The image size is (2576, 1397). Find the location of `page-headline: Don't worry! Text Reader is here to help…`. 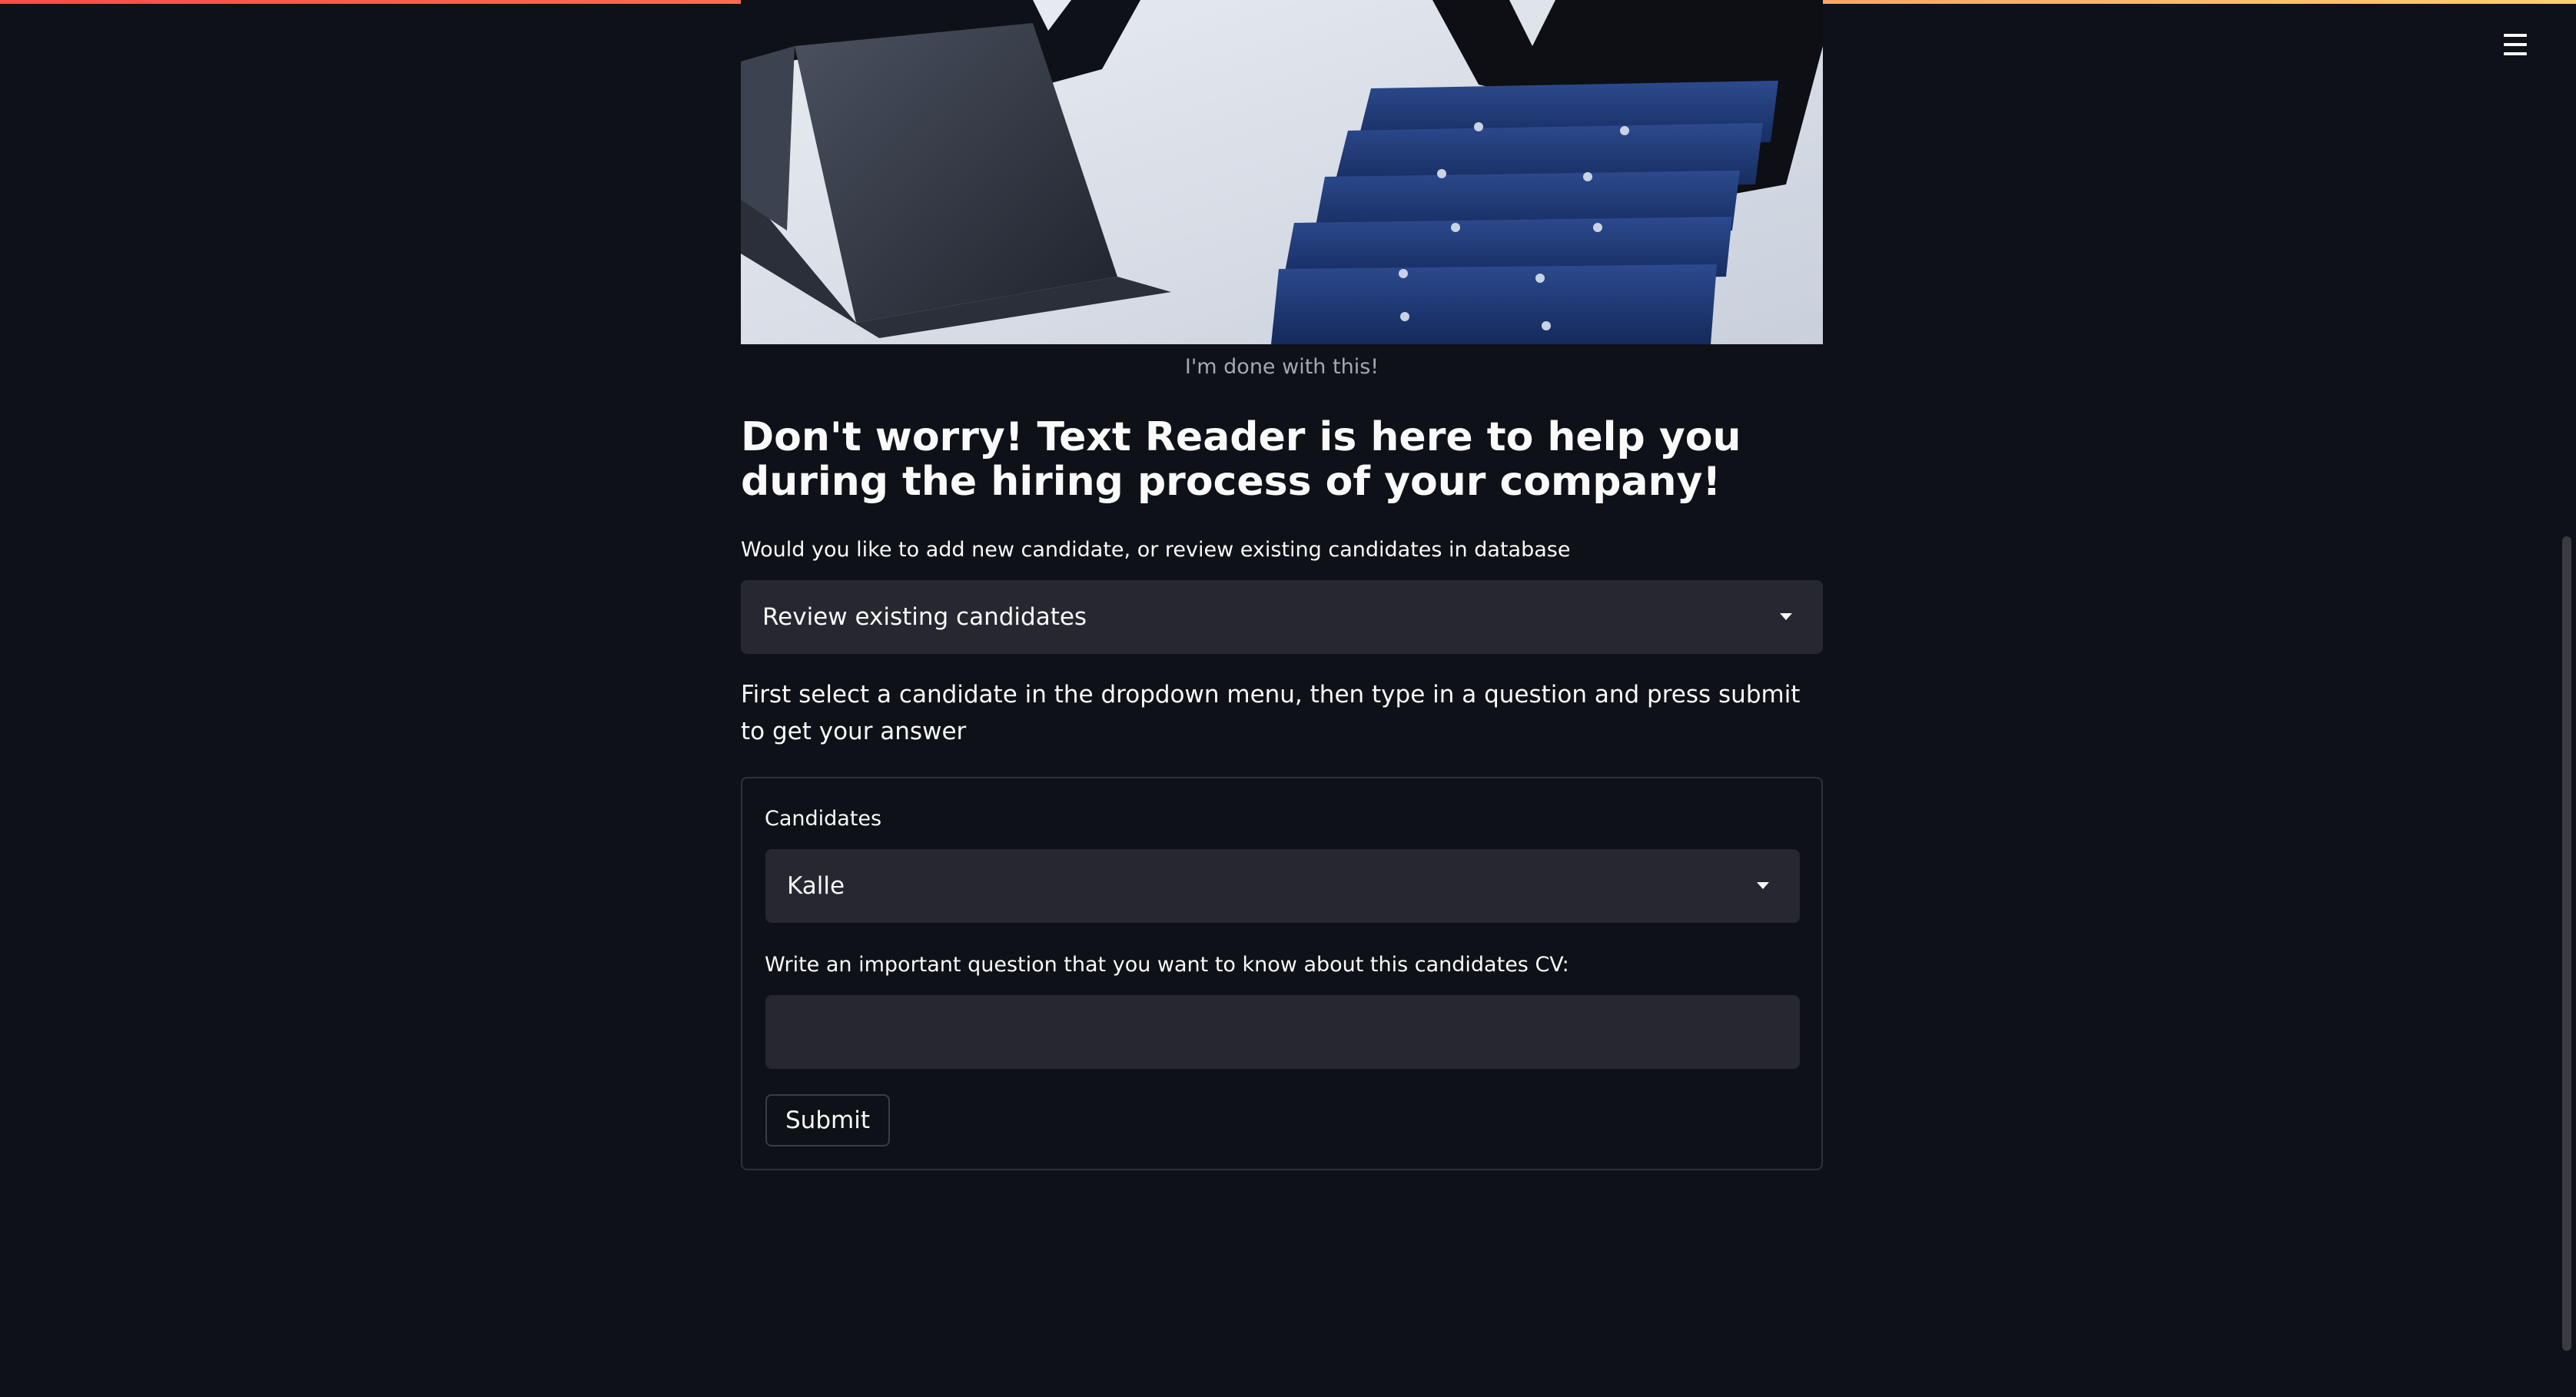

page-headline: Don't worry! Text Reader is here to help… is located at coordinates (1241, 459).